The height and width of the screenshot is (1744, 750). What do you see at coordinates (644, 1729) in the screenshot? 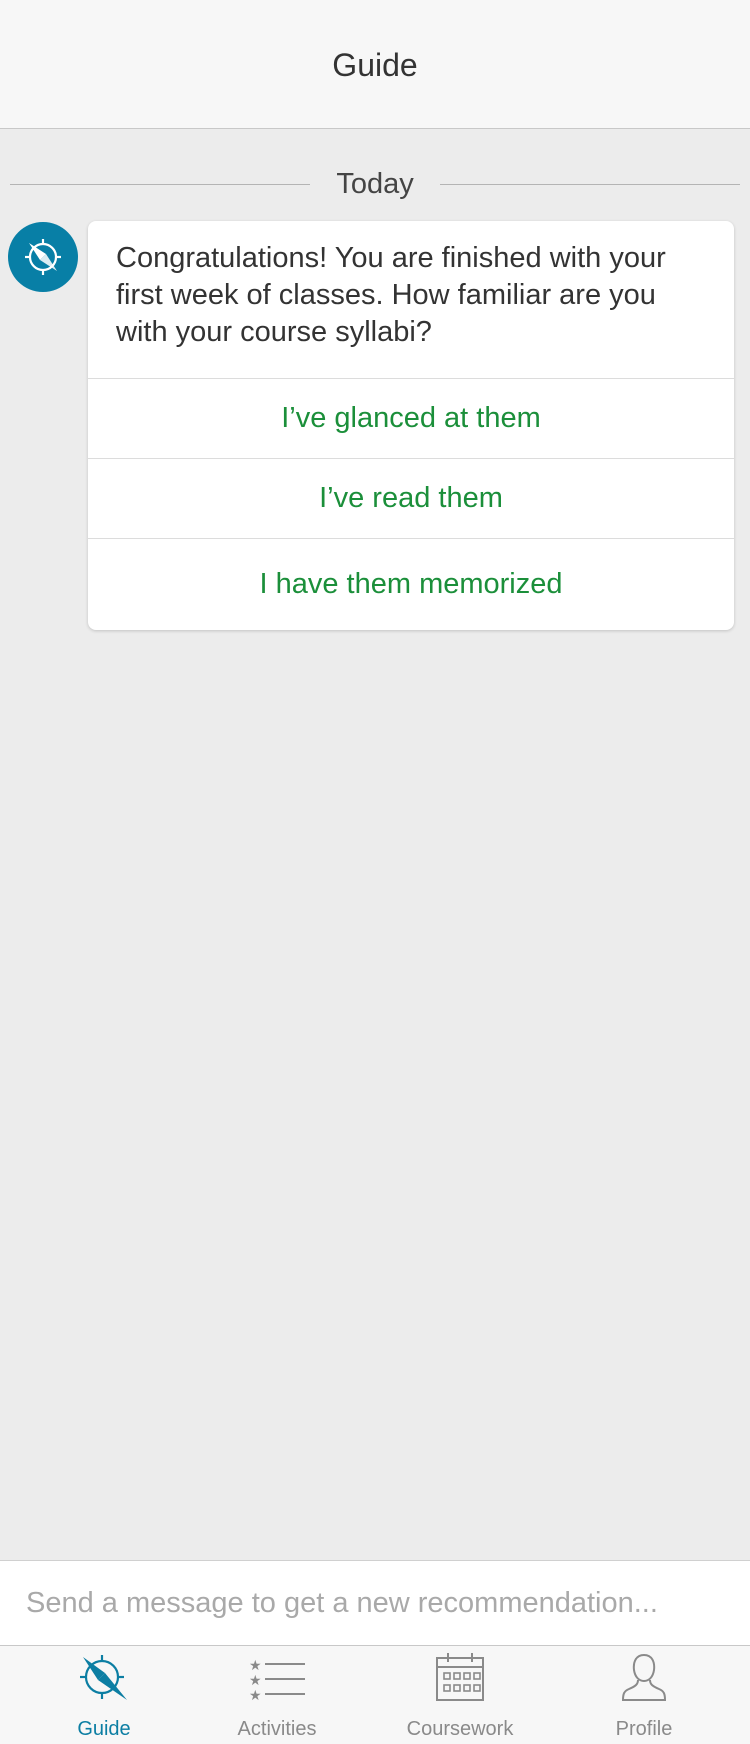
I see `tab-label: Profile` at bounding box center [644, 1729].